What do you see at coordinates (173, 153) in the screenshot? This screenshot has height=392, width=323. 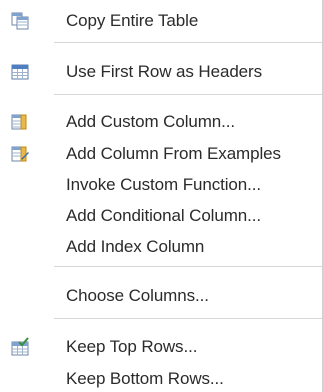 I see `menu-item-label: Add Column From Examples` at bounding box center [173, 153].